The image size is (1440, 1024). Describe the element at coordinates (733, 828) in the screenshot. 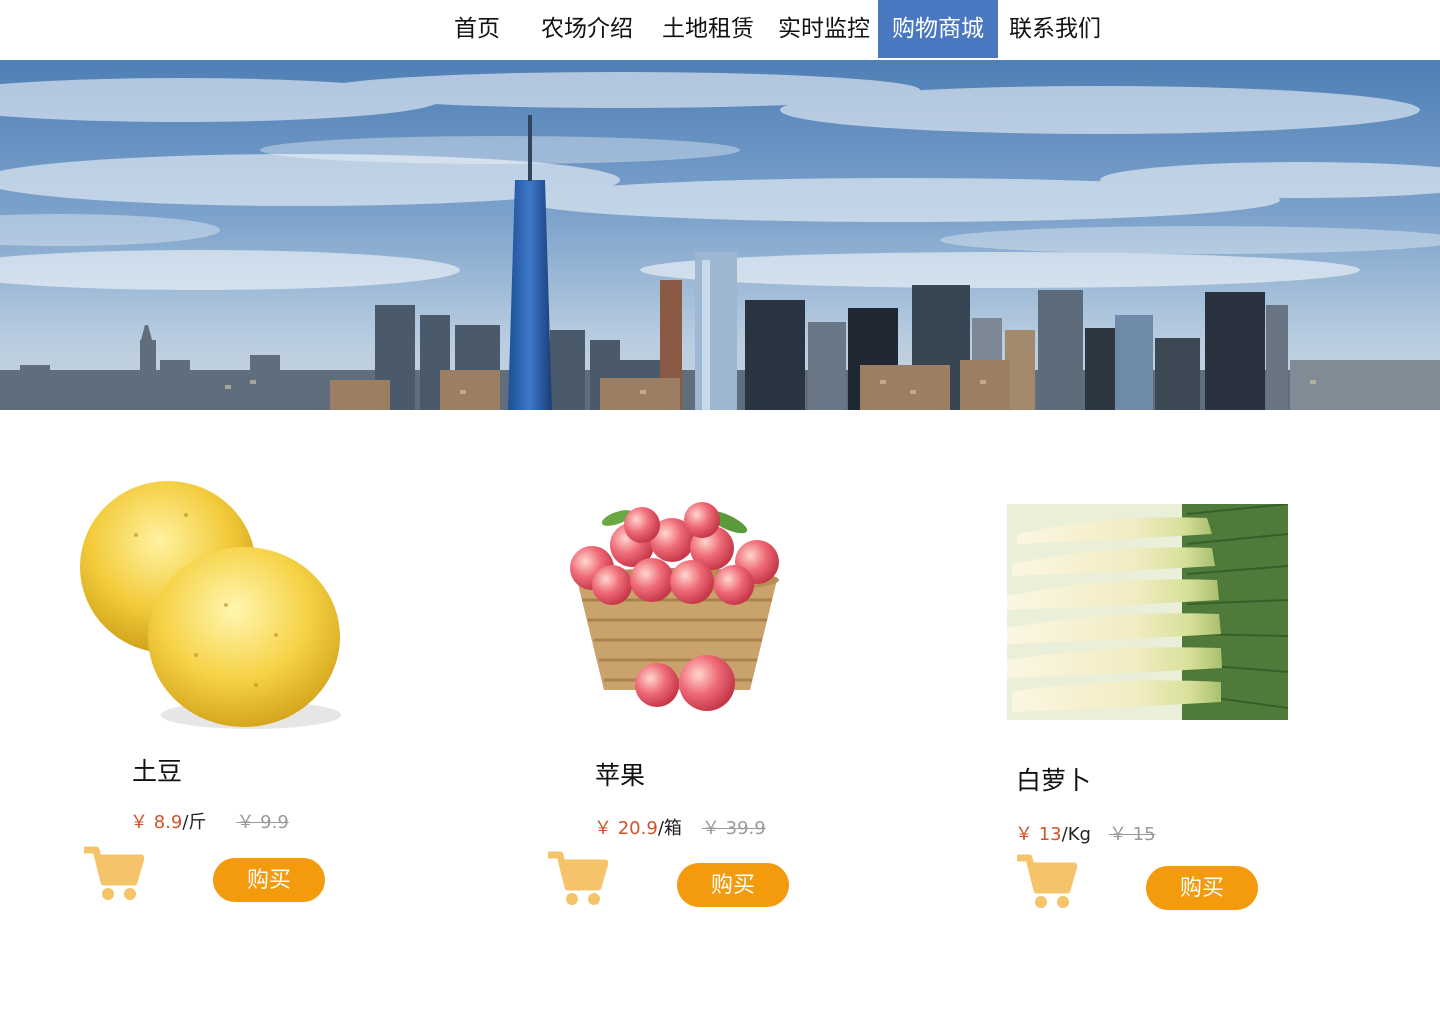

I see `original-price: ￥ 39.9` at that location.